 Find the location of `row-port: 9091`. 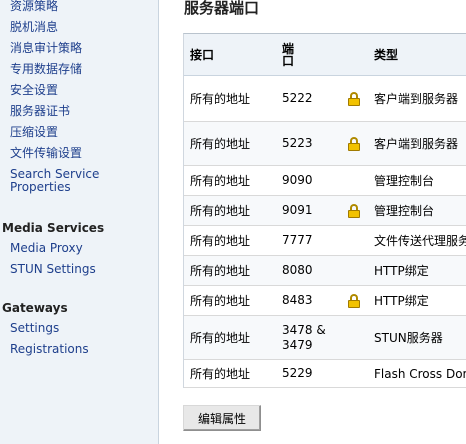

row-port: 9091 is located at coordinates (297, 210).